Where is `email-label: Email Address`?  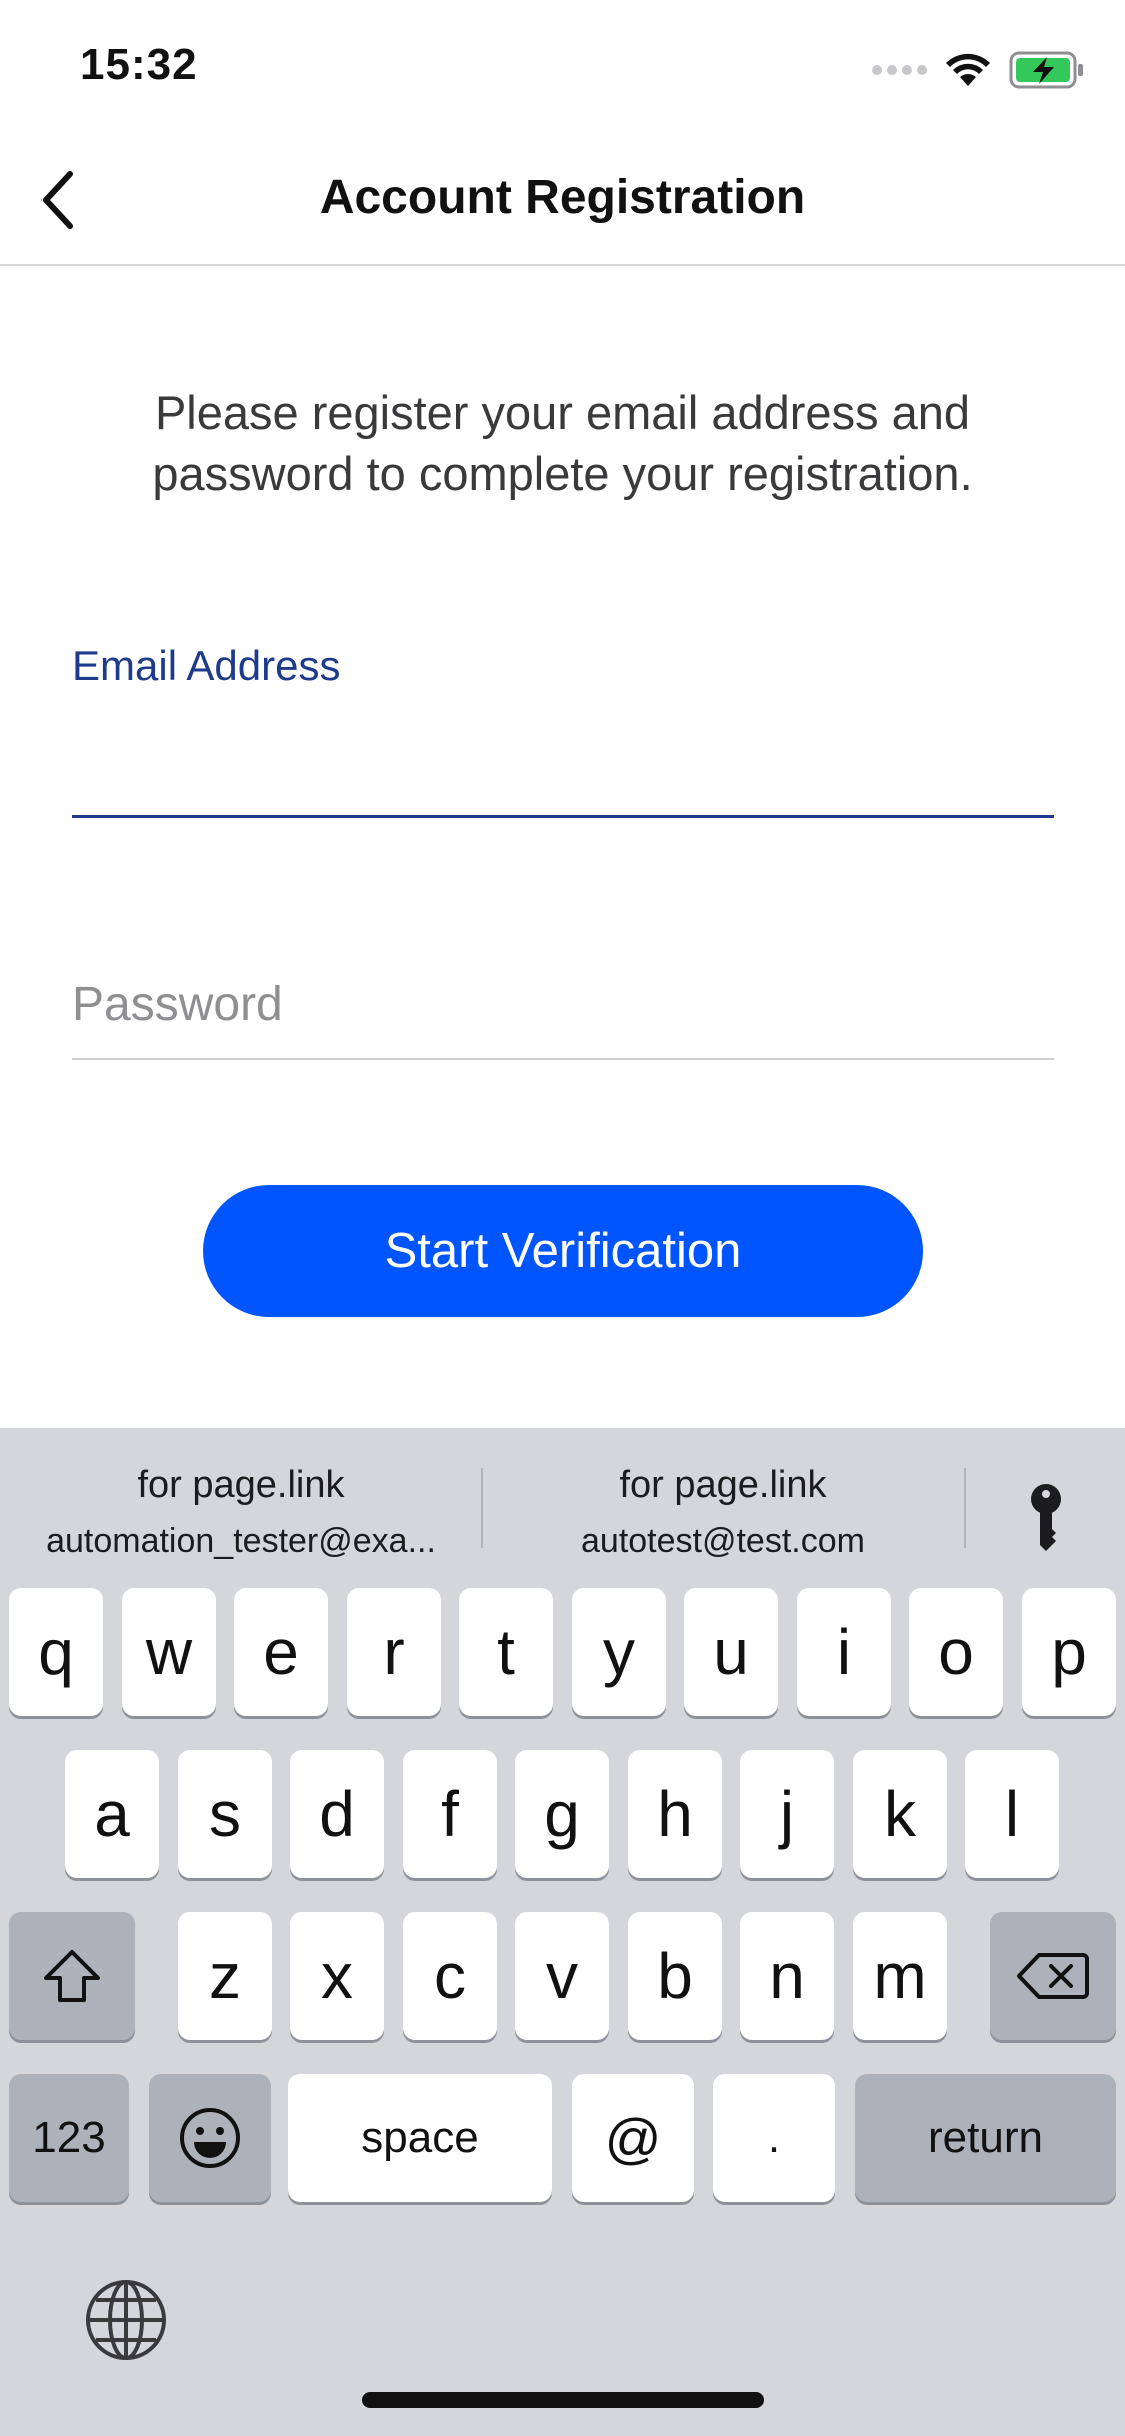 email-label: Email Address is located at coordinates (206, 665).